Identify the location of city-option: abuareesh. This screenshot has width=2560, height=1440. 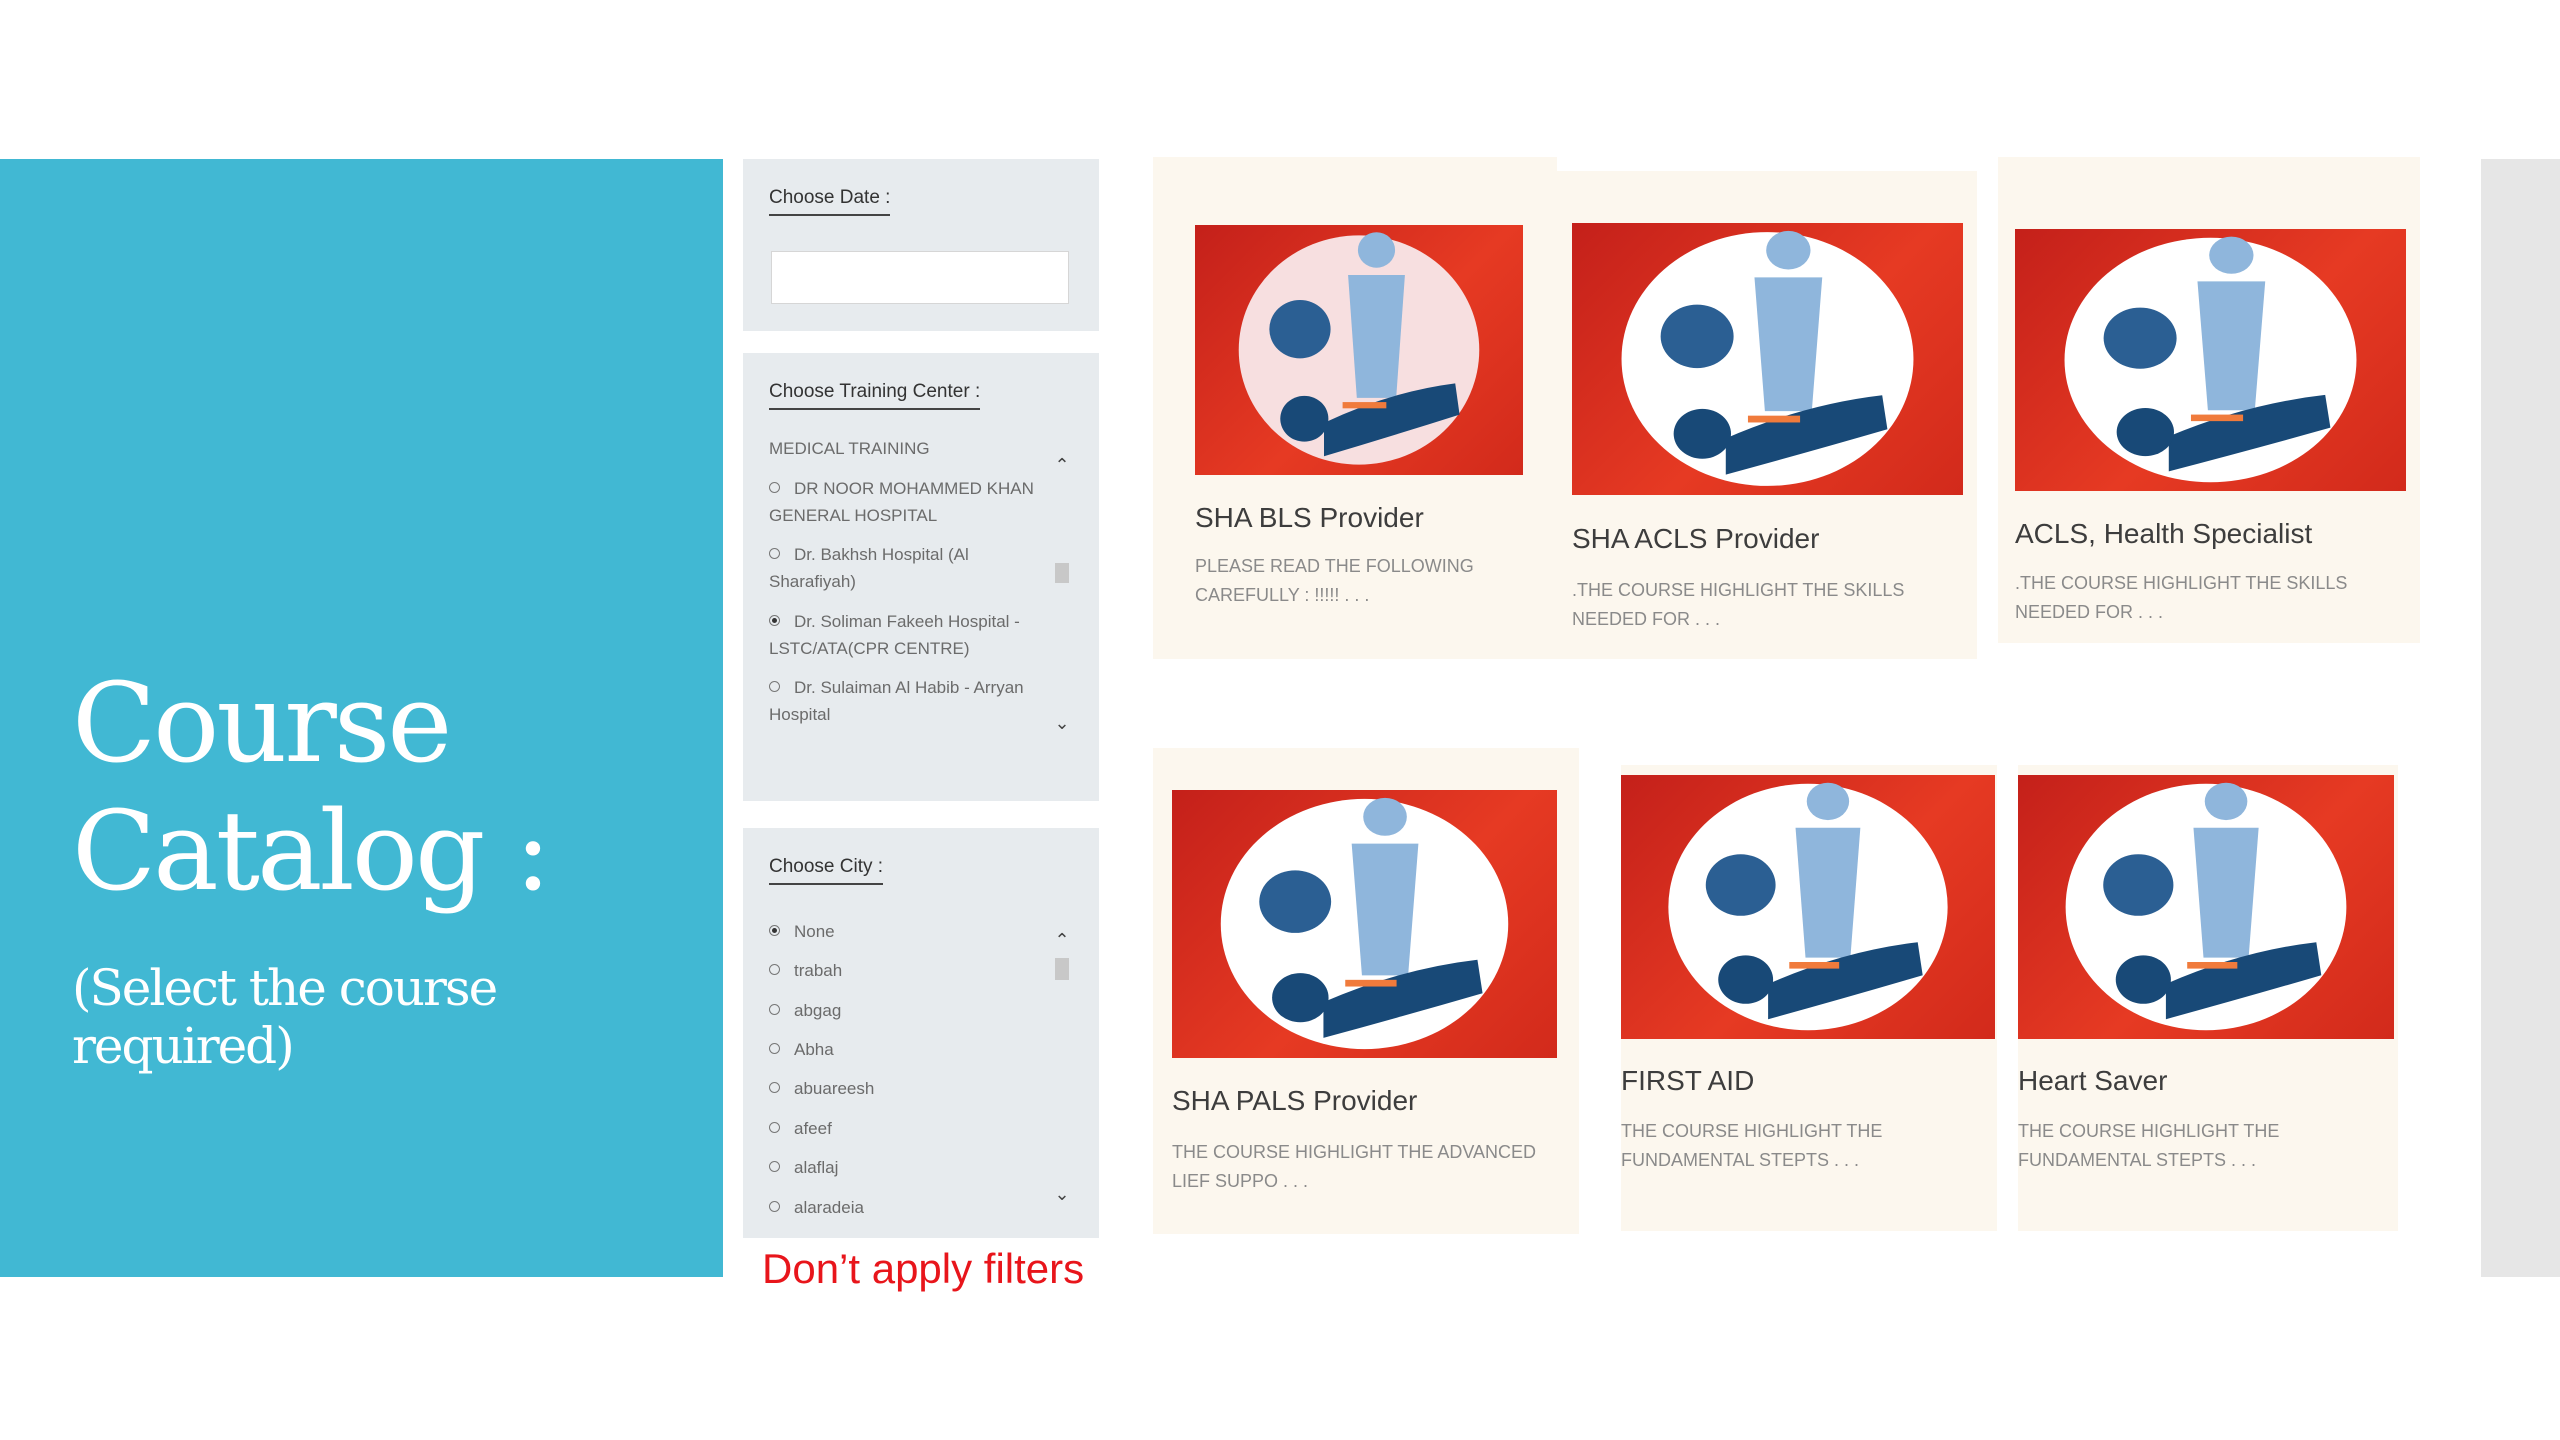
(911, 1088).